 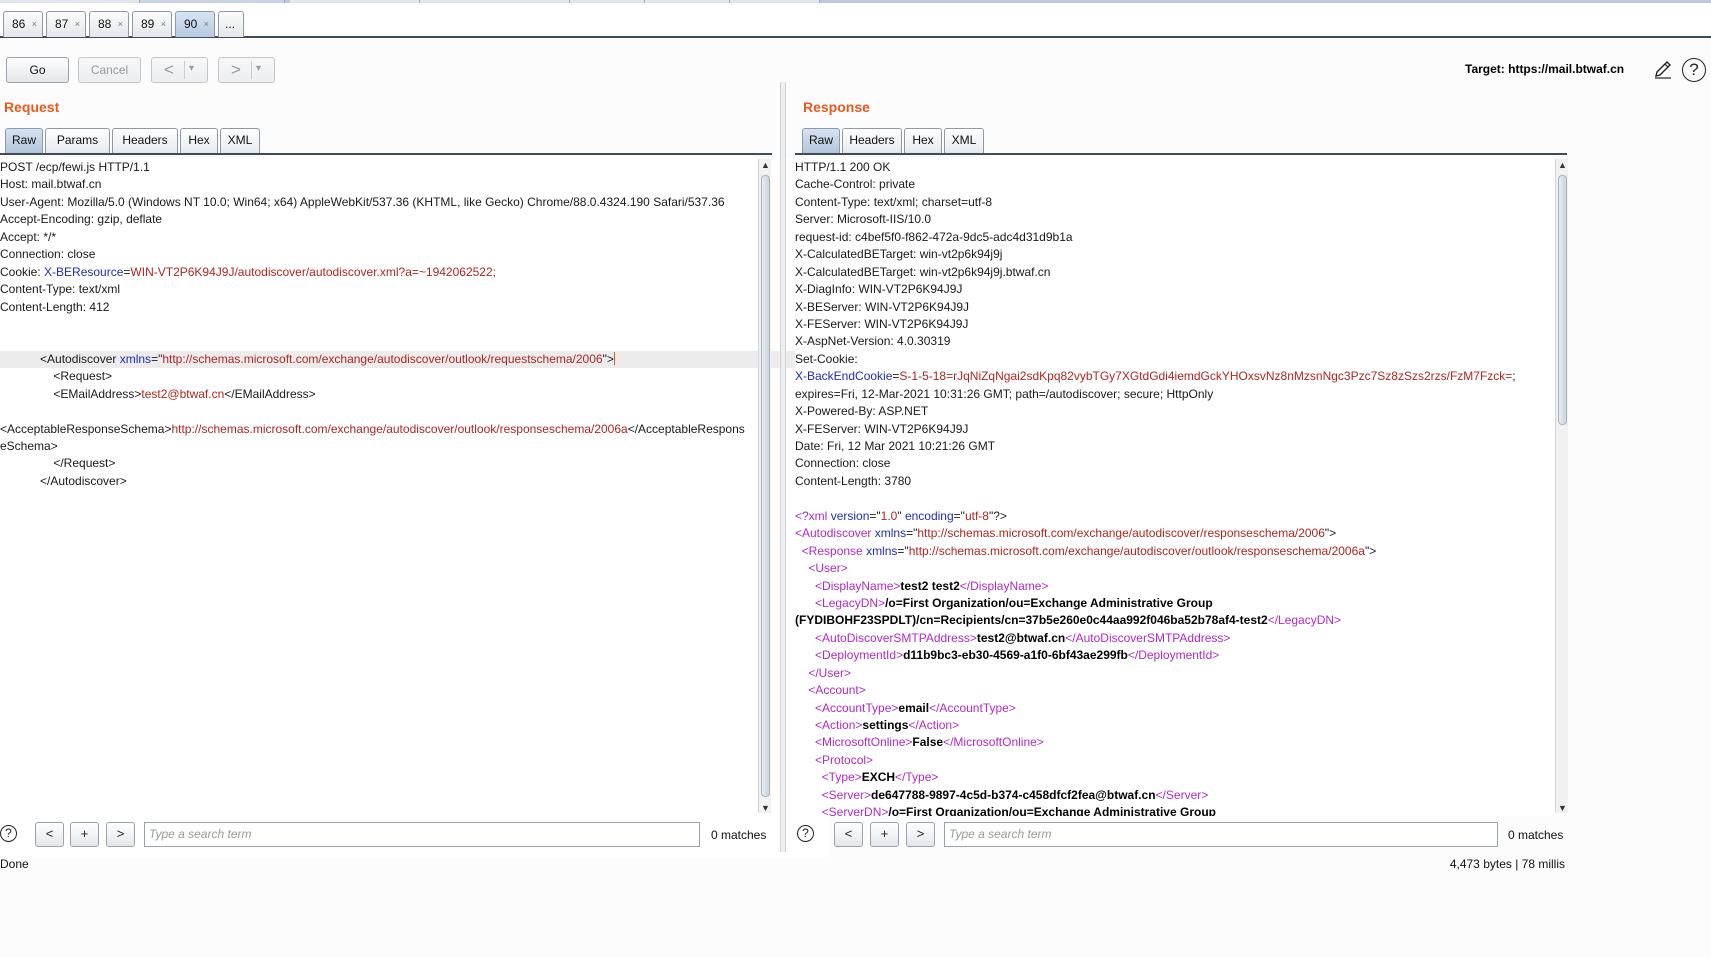 What do you see at coordinates (55, 306) in the screenshot?
I see `code-line: Content-Length: 412` at bounding box center [55, 306].